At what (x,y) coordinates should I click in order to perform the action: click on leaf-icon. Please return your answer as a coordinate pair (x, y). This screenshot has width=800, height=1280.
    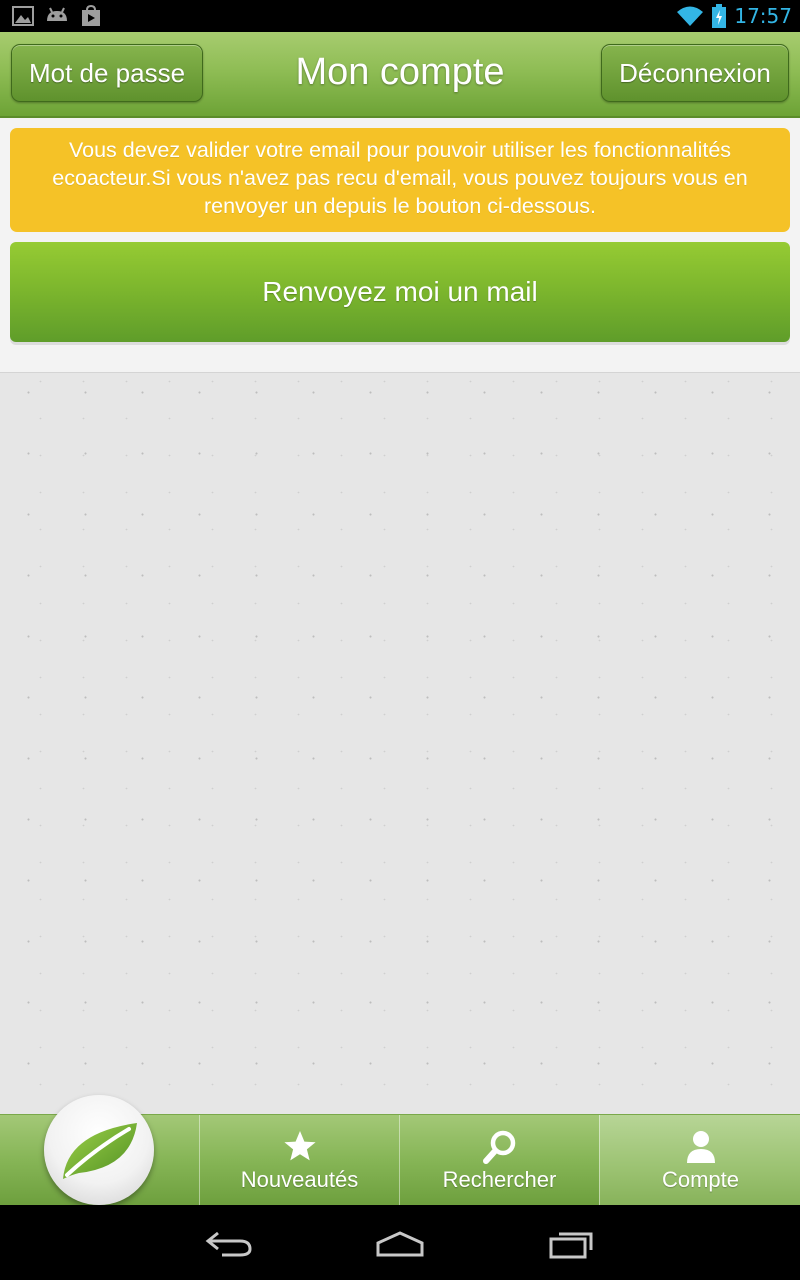
    Looking at the image, I should click on (100, 1151).